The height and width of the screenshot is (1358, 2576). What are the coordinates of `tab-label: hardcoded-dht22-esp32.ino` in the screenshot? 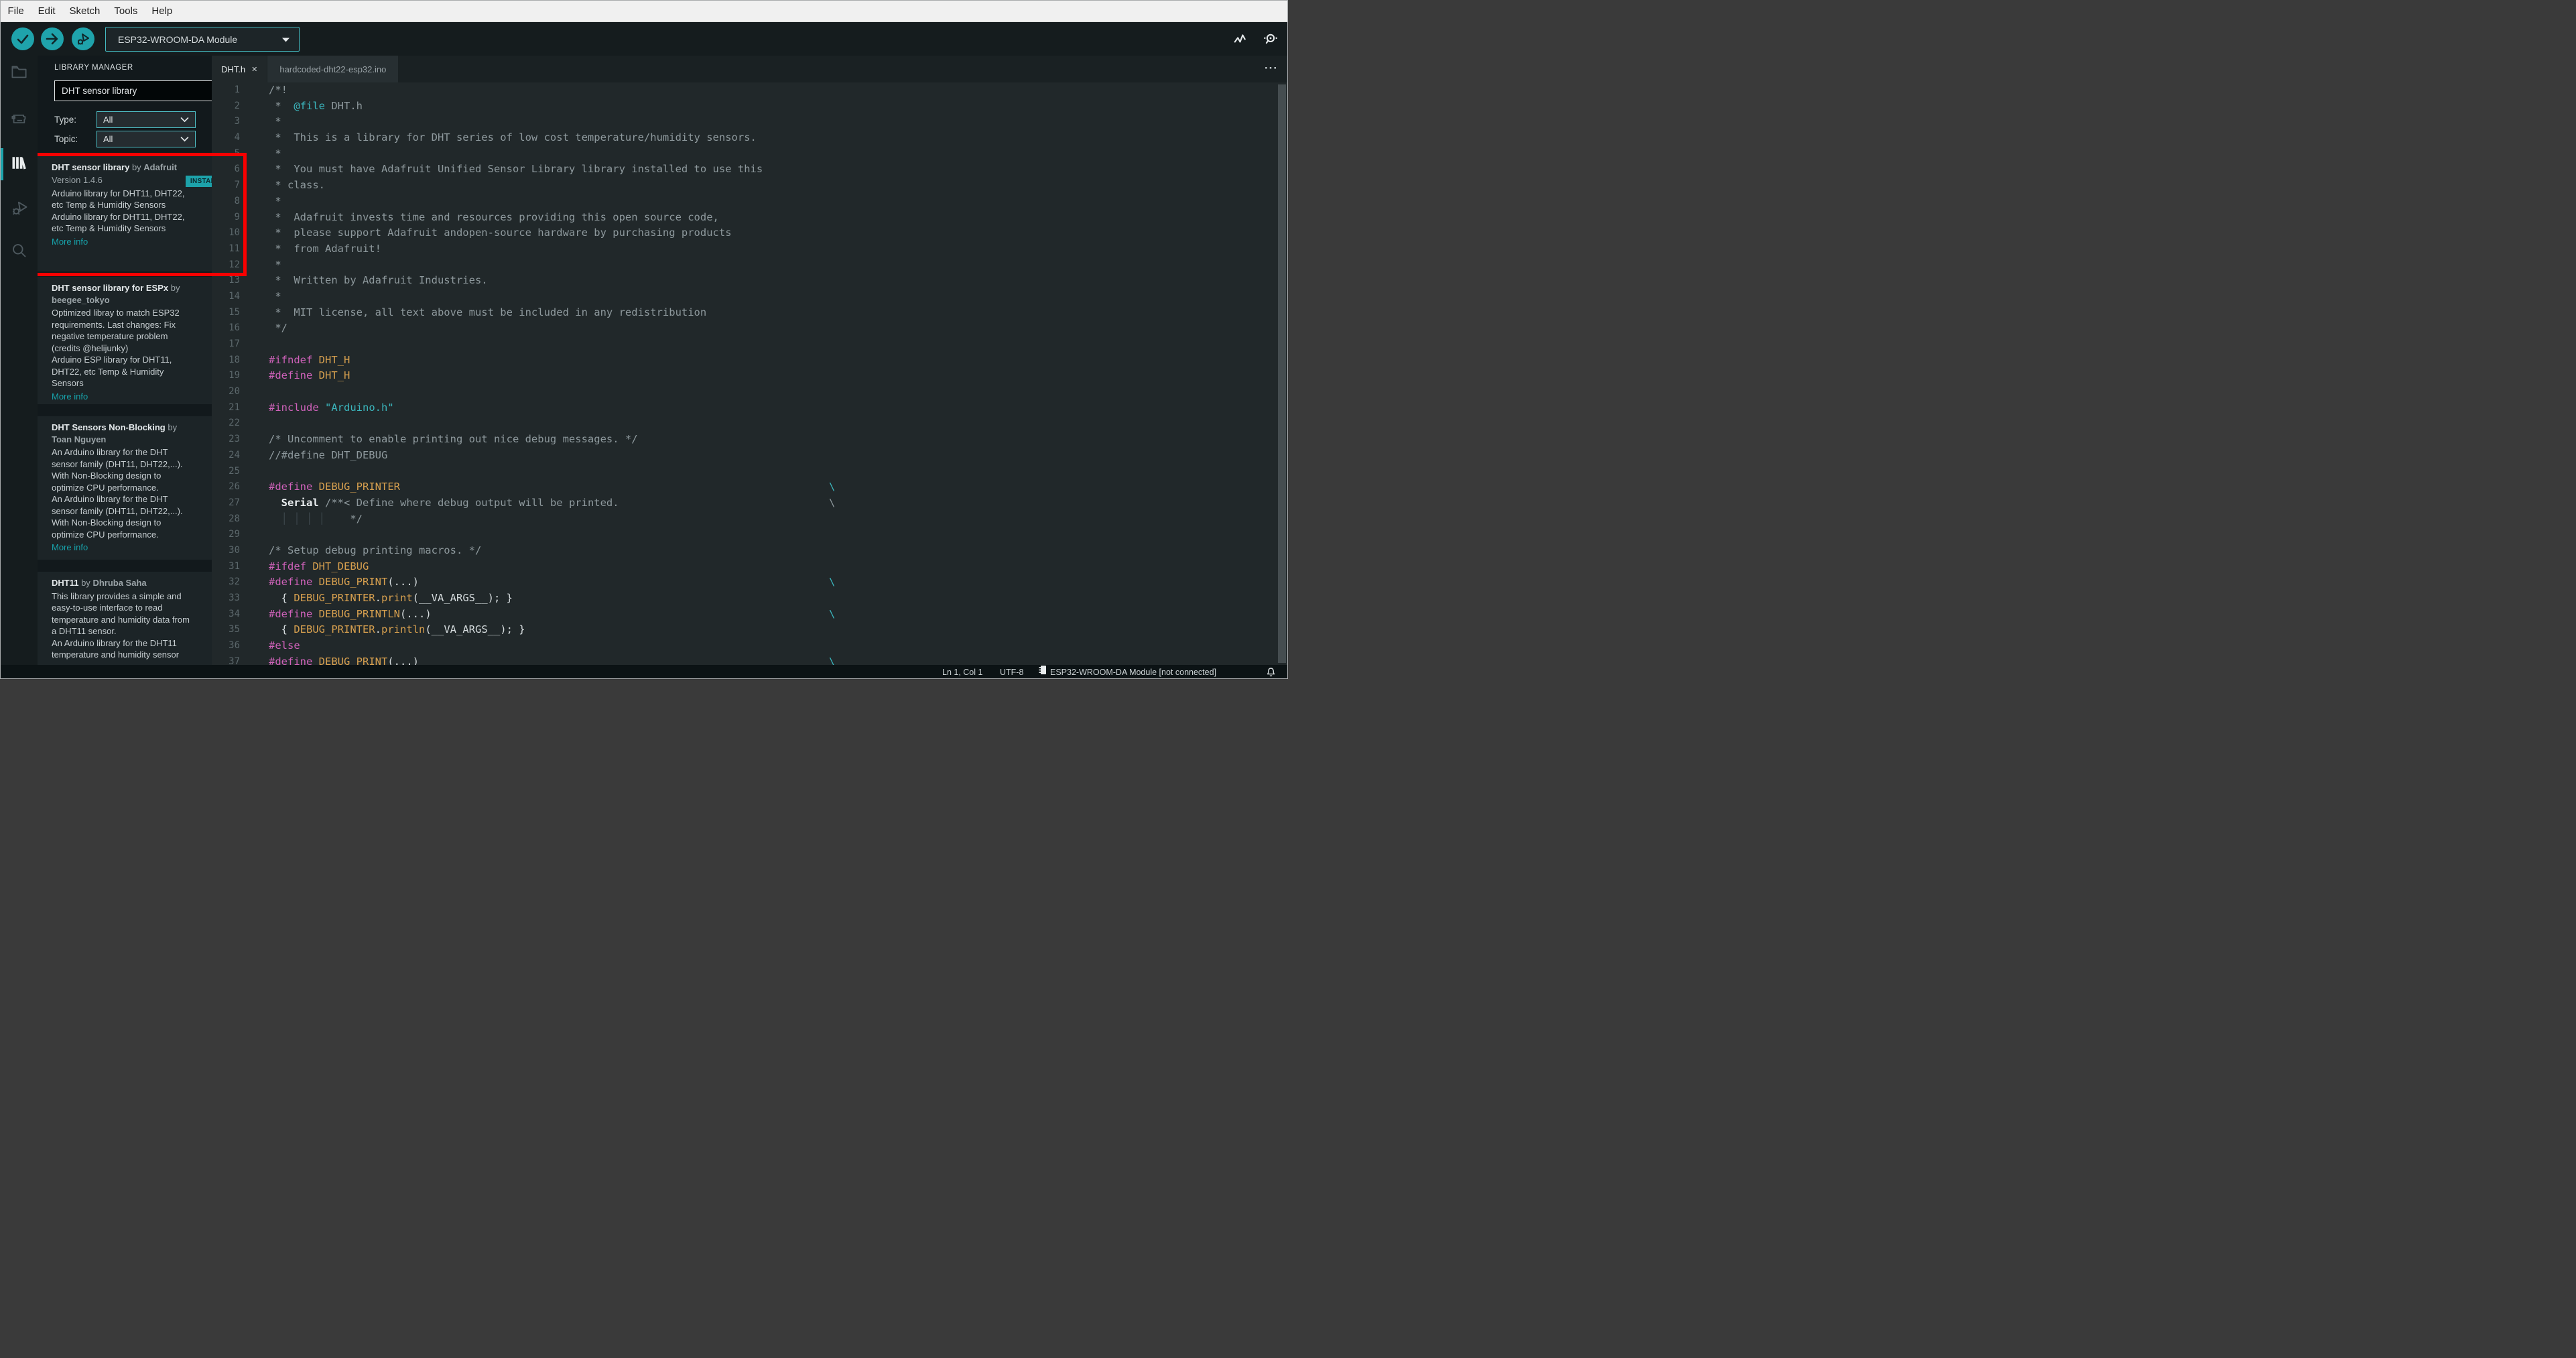 It's located at (333, 69).